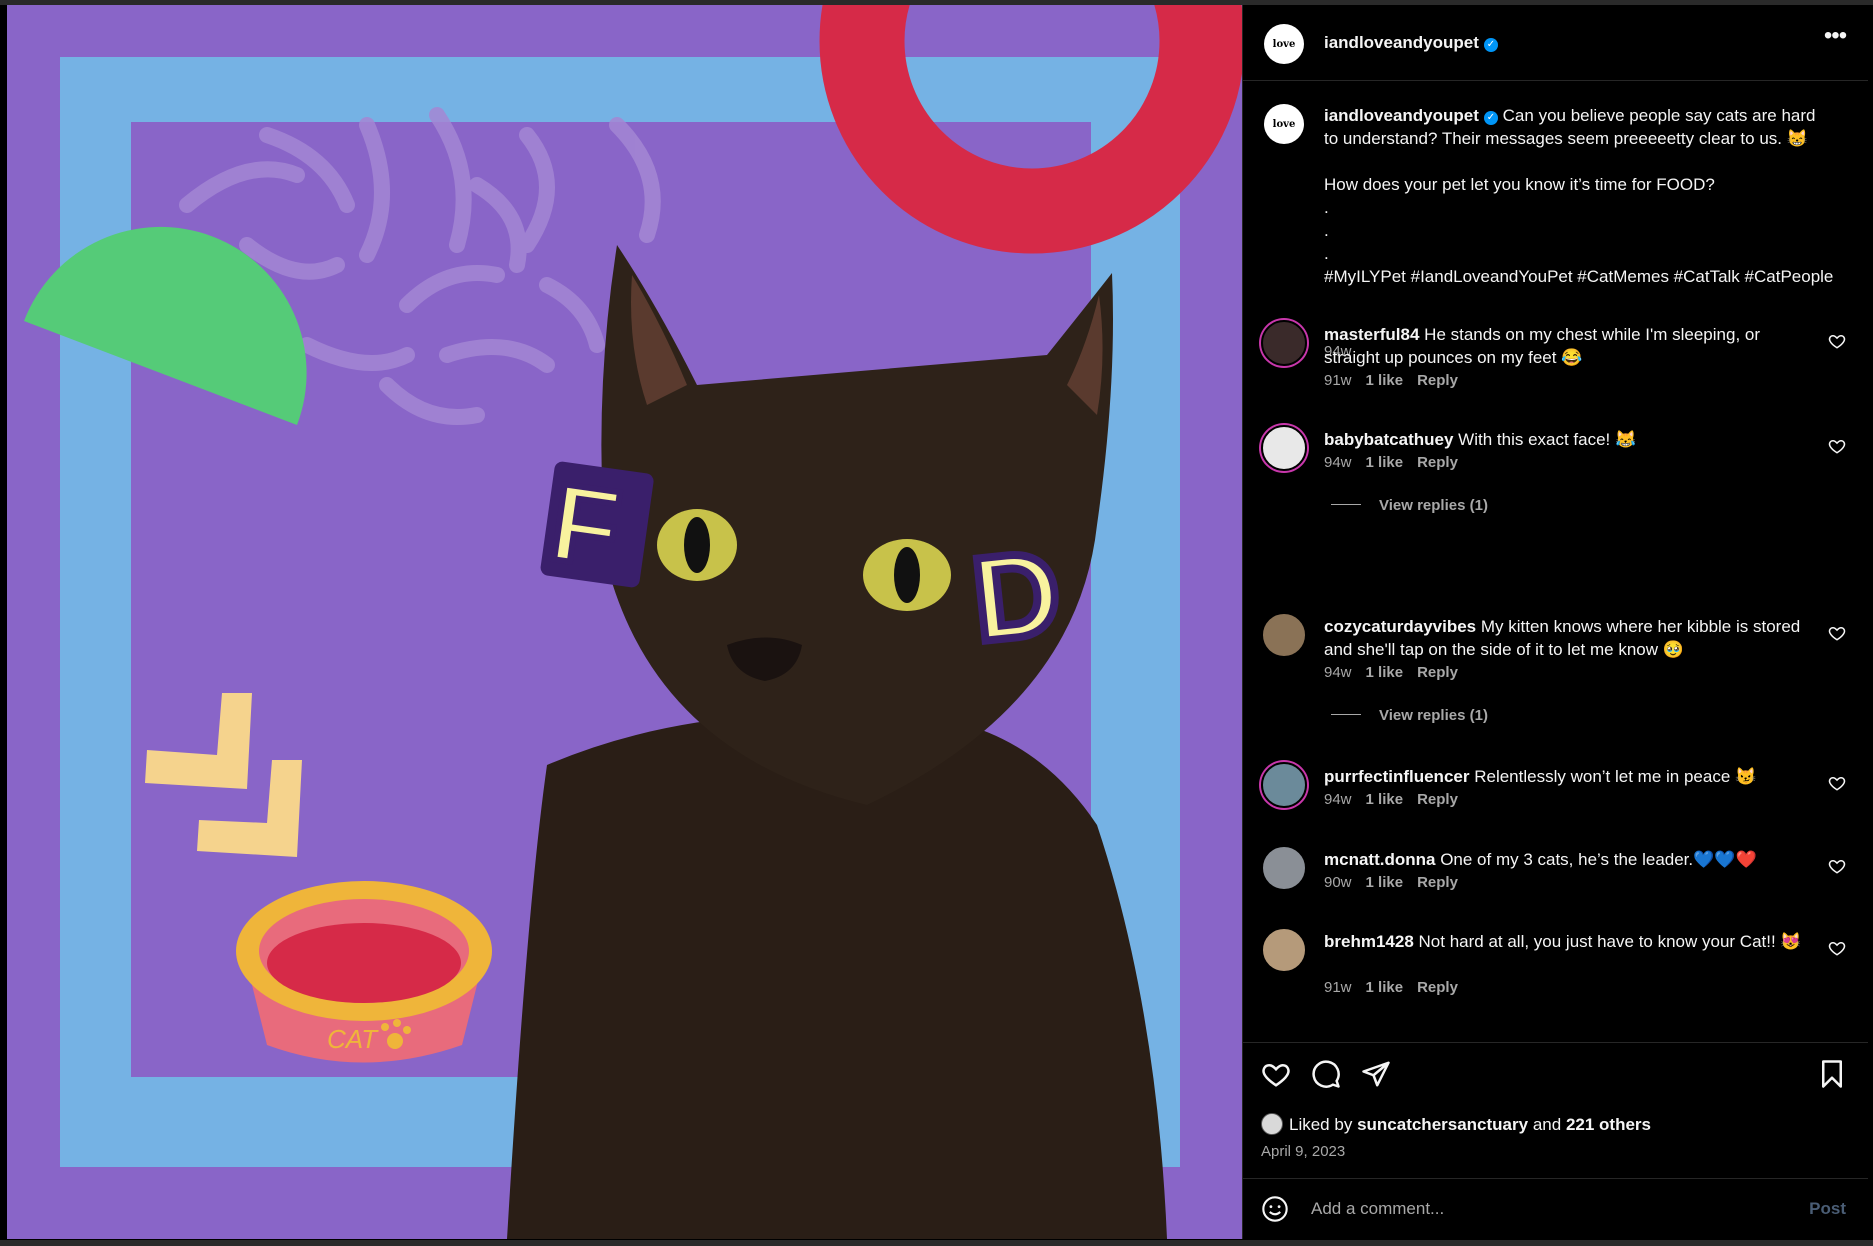 Image resolution: width=1873 pixels, height=1246 pixels. I want to click on author-username: iandloveandyoupet, so click(1401, 42).